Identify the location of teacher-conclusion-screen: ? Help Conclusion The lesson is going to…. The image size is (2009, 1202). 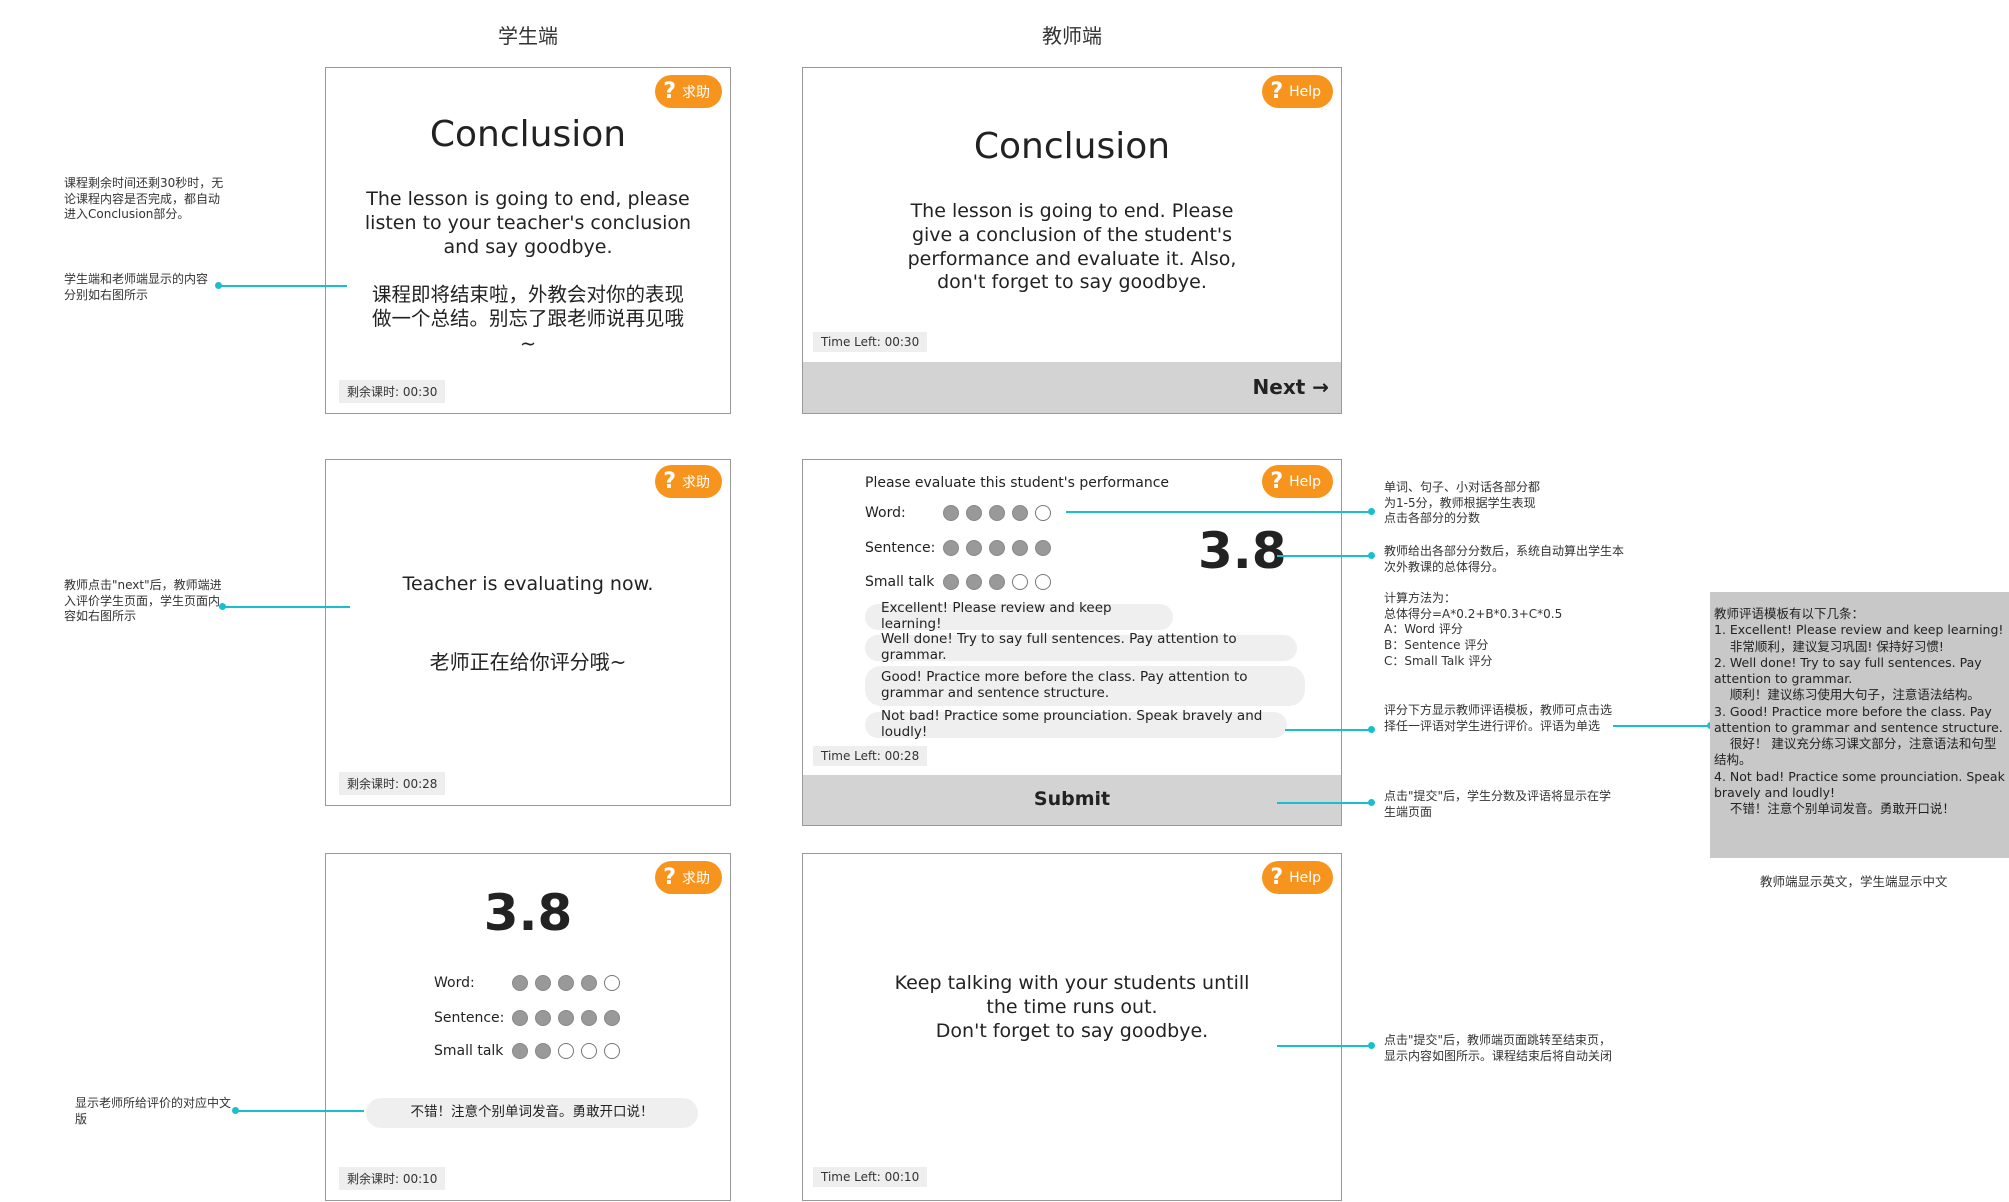
(1072, 240).